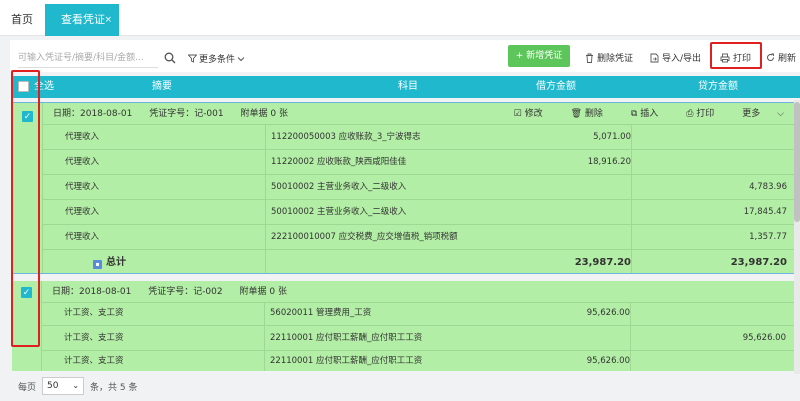  I want to click on edit-button: ☑ 修改, so click(535, 114).